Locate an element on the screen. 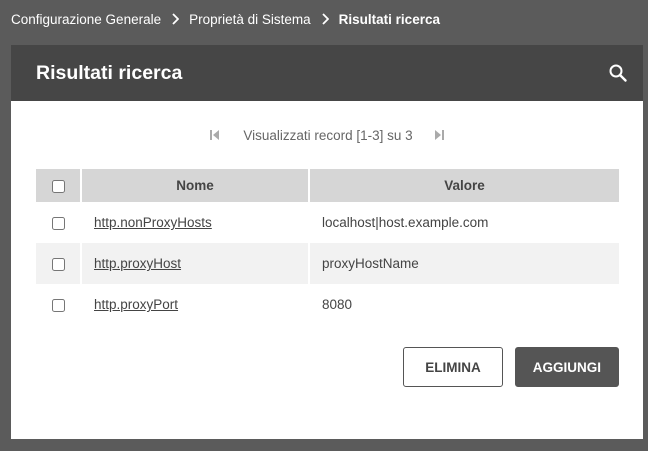 The width and height of the screenshot is (648, 451). last-page-icon is located at coordinates (439, 135).